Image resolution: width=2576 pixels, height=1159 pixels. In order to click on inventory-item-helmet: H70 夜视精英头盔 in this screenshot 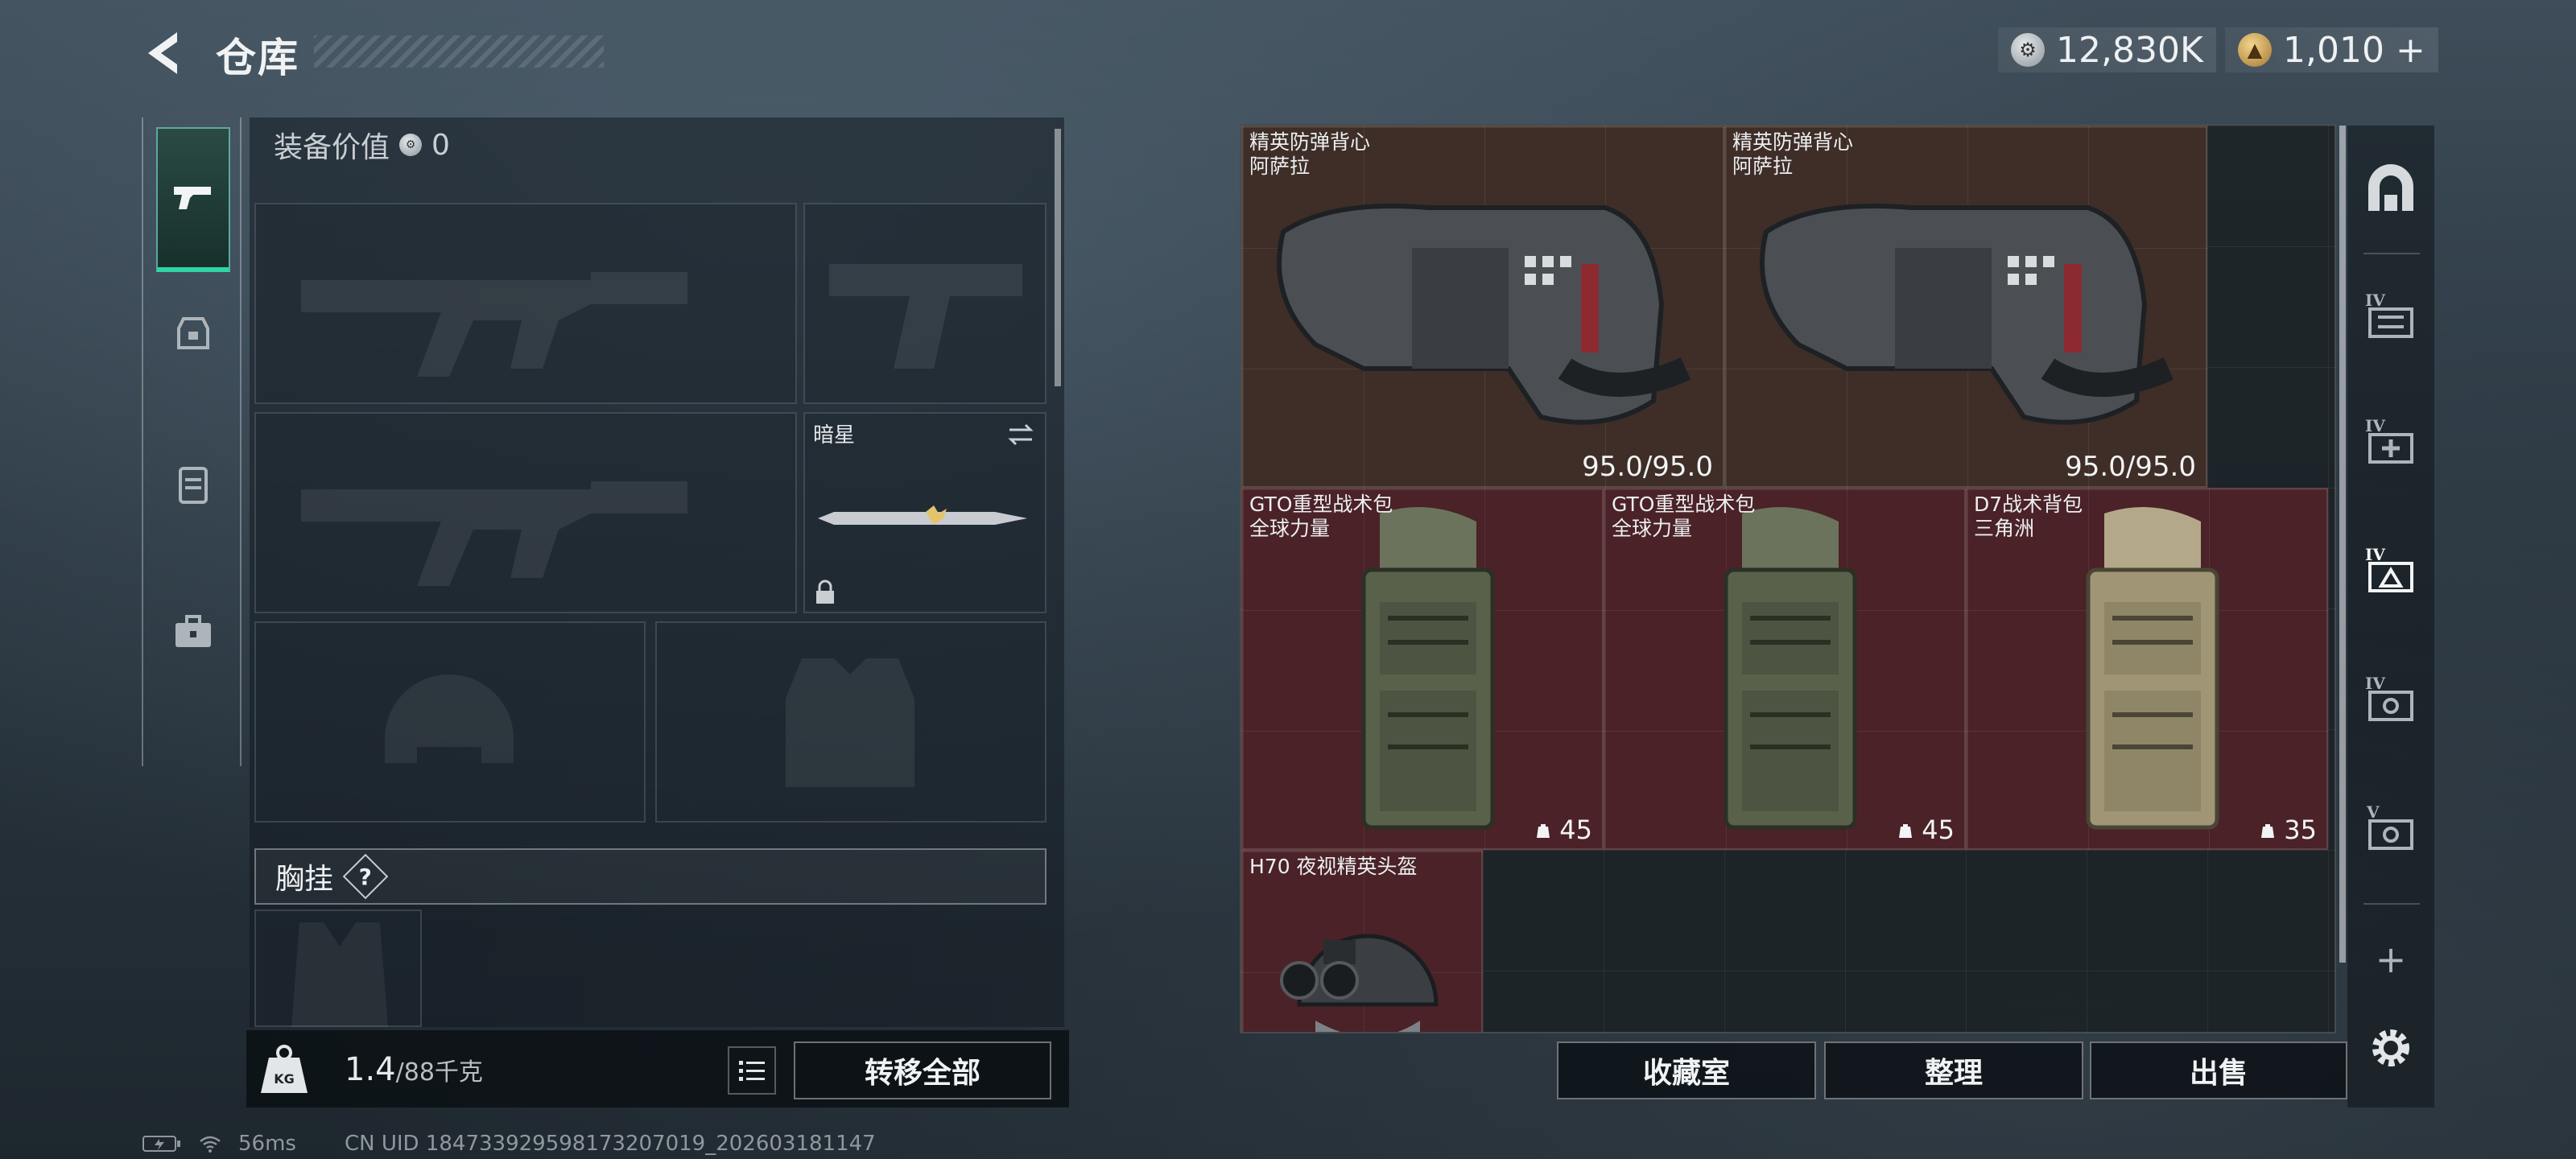, I will do `click(1362, 941)`.